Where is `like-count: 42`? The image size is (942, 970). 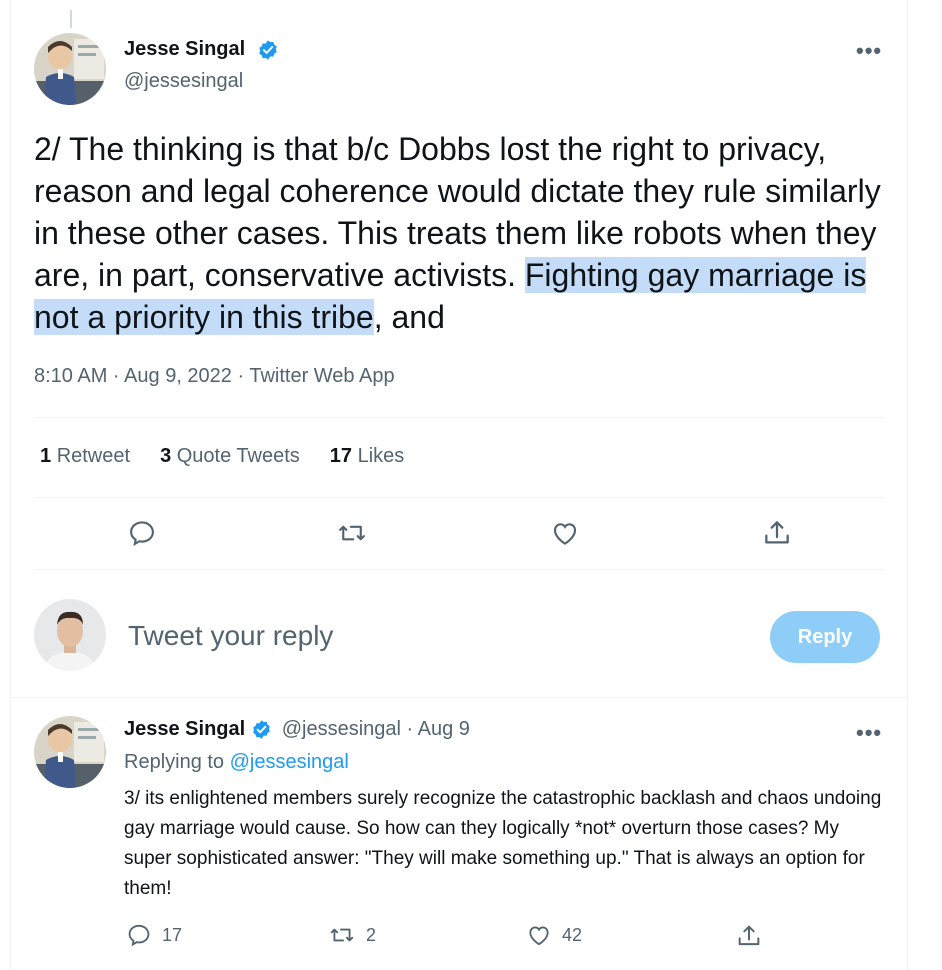
like-count: 42 is located at coordinates (572, 934).